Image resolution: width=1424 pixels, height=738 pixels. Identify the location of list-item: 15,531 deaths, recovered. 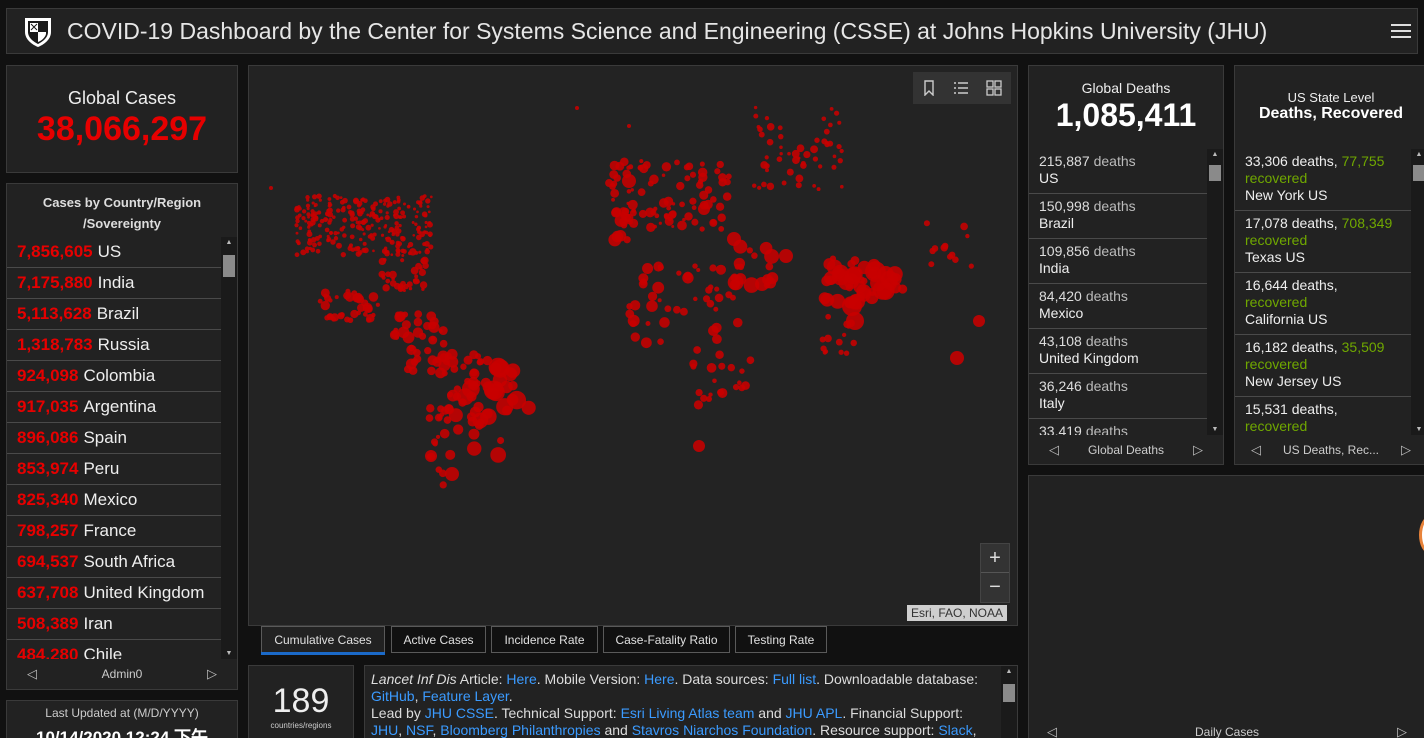
(1323, 416).